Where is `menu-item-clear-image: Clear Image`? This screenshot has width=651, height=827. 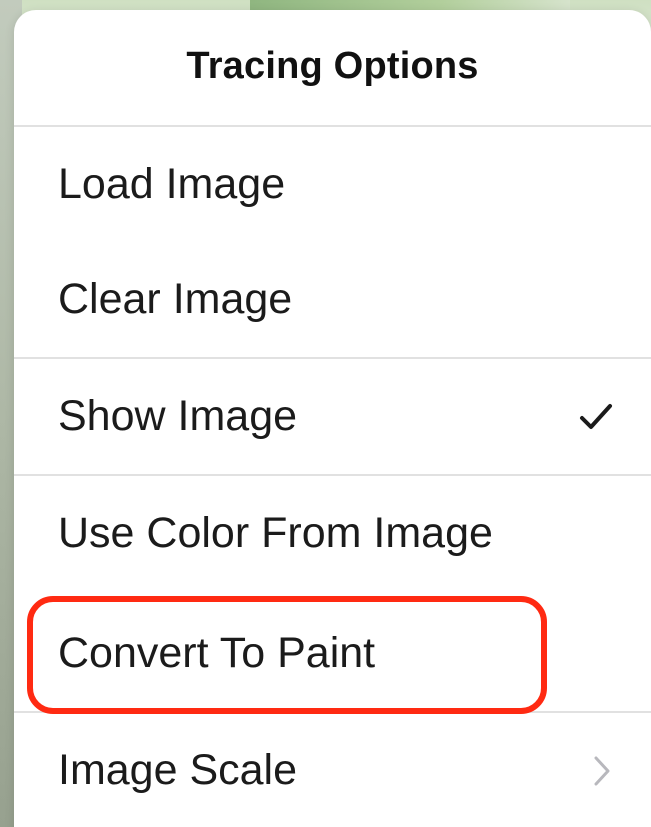 menu-item-clear-image: Clear Image is located at coordinates (332, 299).